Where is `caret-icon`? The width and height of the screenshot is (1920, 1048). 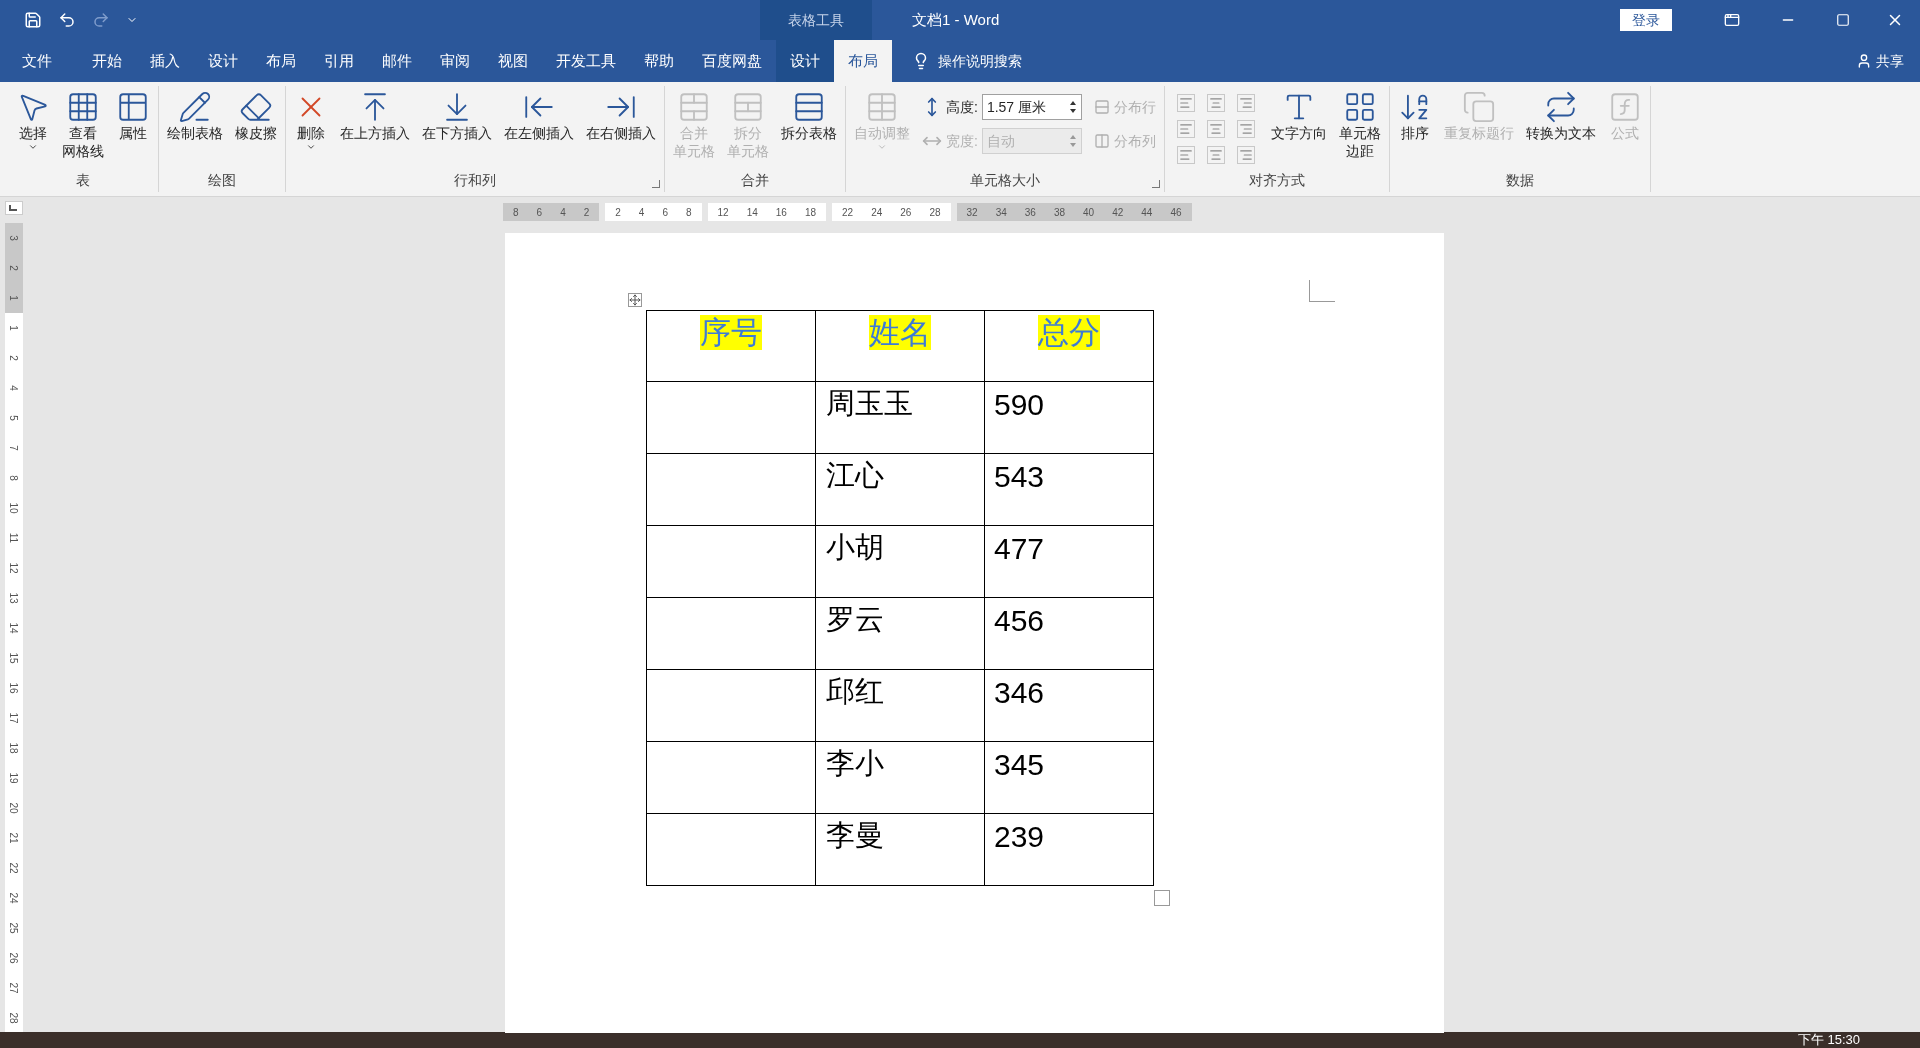
caret-icon is located at coordinates (33, 147).